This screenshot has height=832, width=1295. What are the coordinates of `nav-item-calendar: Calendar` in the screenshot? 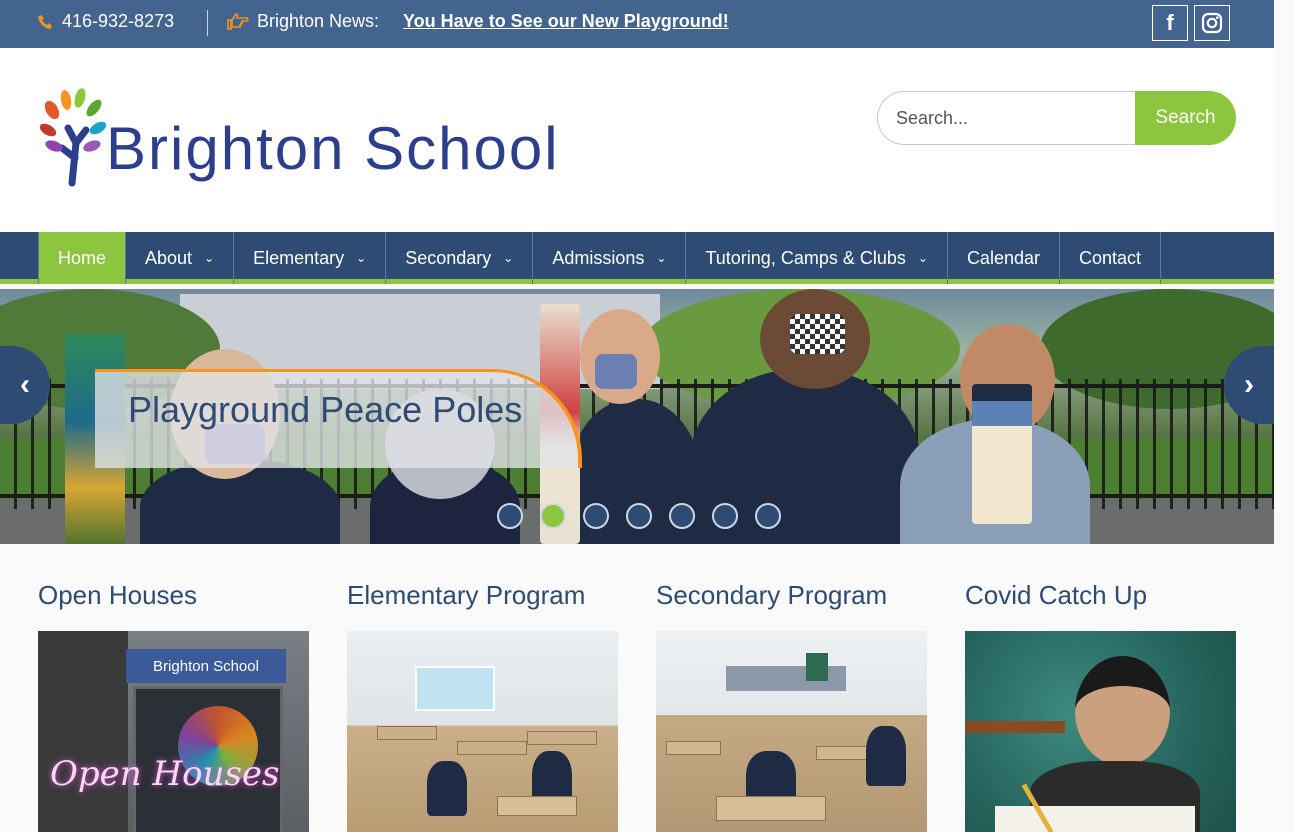 It's located at (1004, 258).